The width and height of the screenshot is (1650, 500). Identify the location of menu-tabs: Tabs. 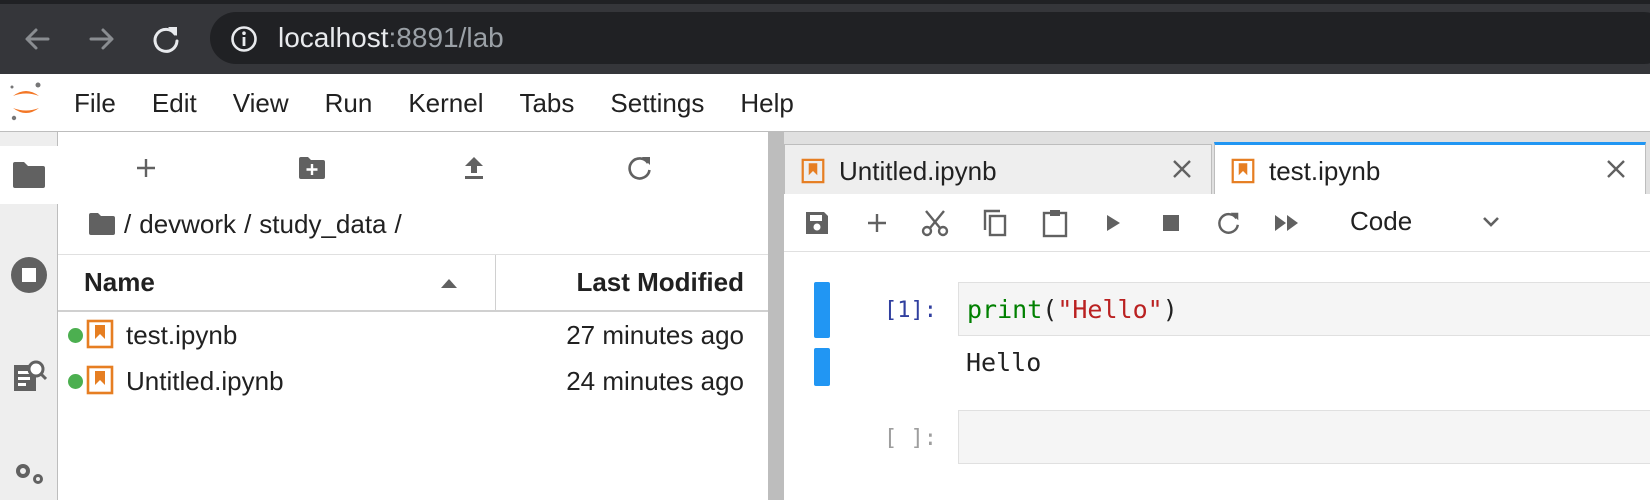
(546, 103).